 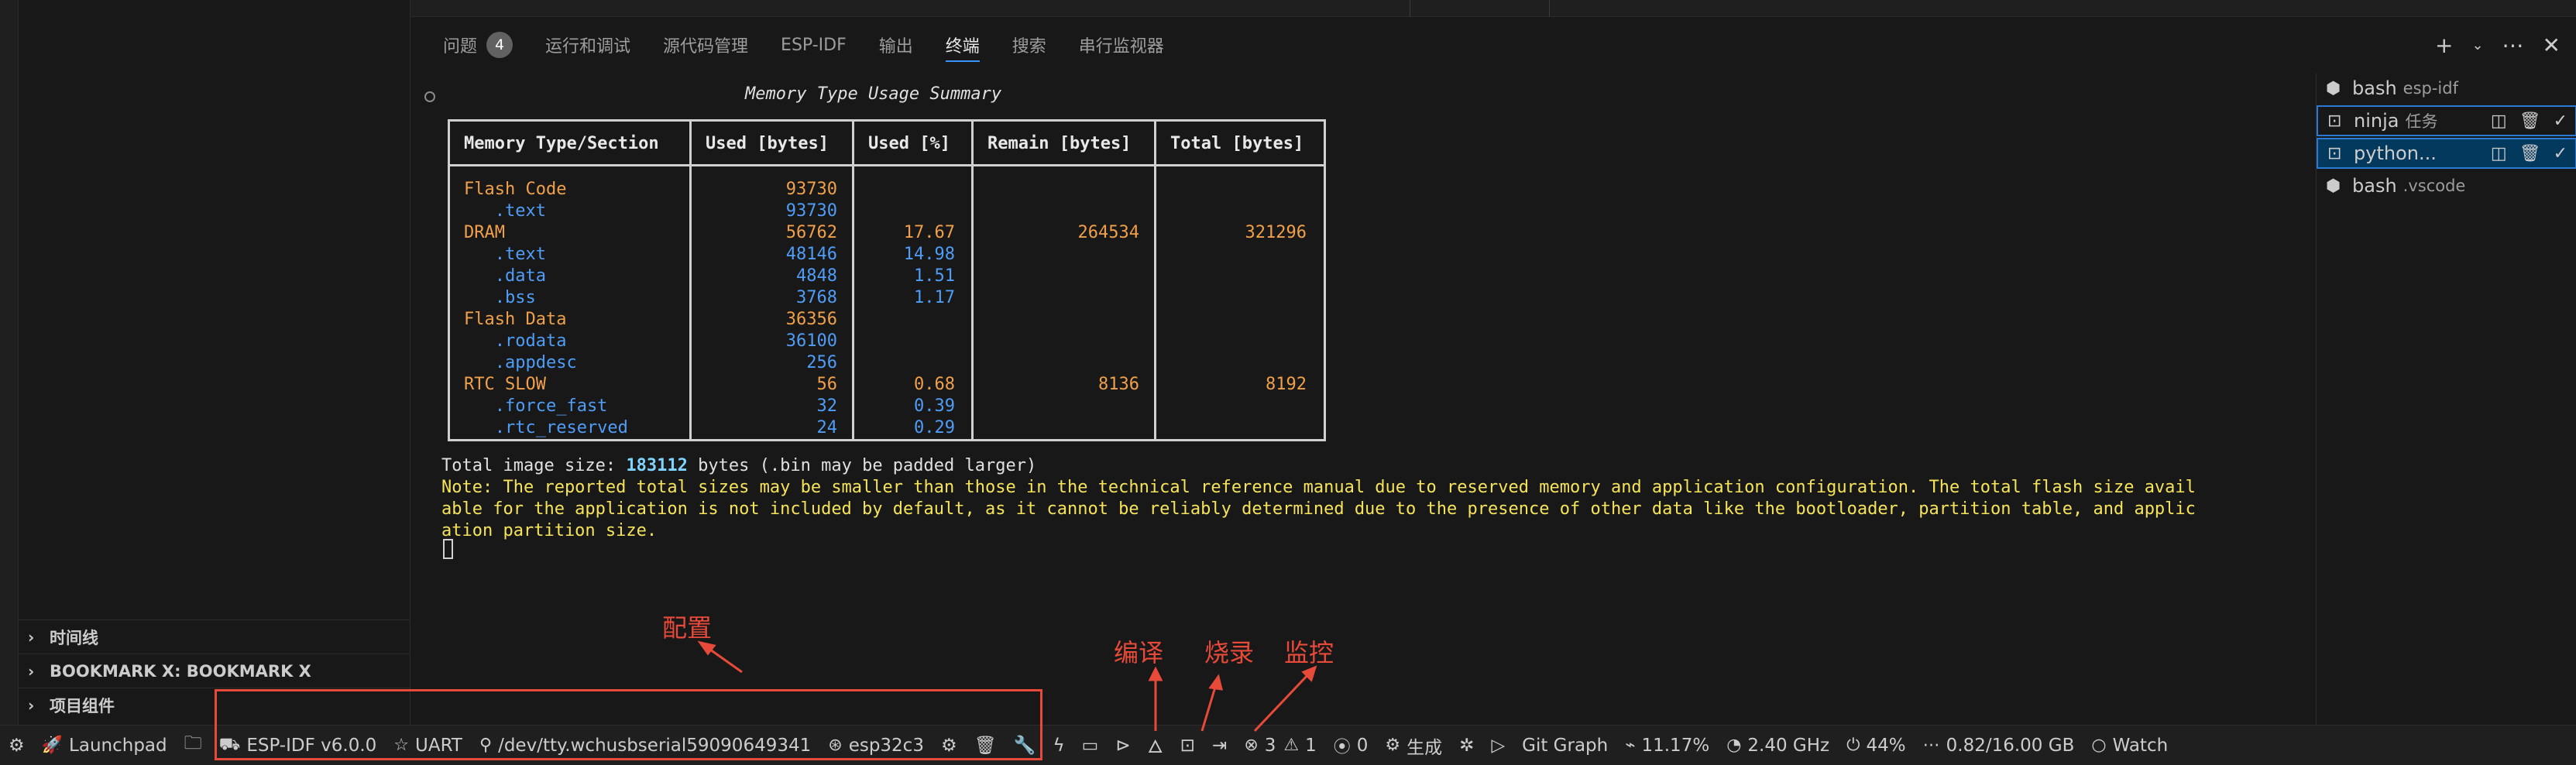 What do you see at coordinates (180, 671) in the screenshot?
I see `sidebar-section-label: BOOKMARK X` at bounding box center [180, 671].